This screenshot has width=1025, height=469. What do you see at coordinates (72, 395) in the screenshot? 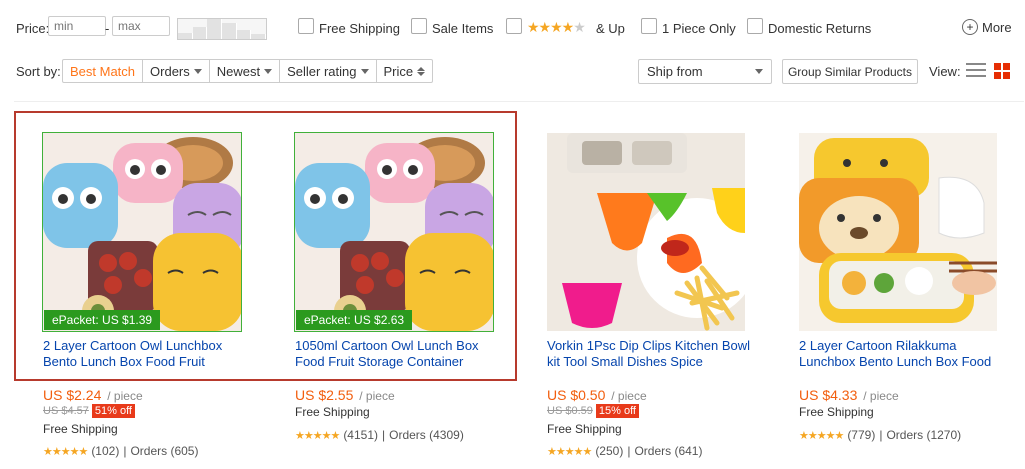
I see `price-value: US $2.24` at bounding box center [72, 395].